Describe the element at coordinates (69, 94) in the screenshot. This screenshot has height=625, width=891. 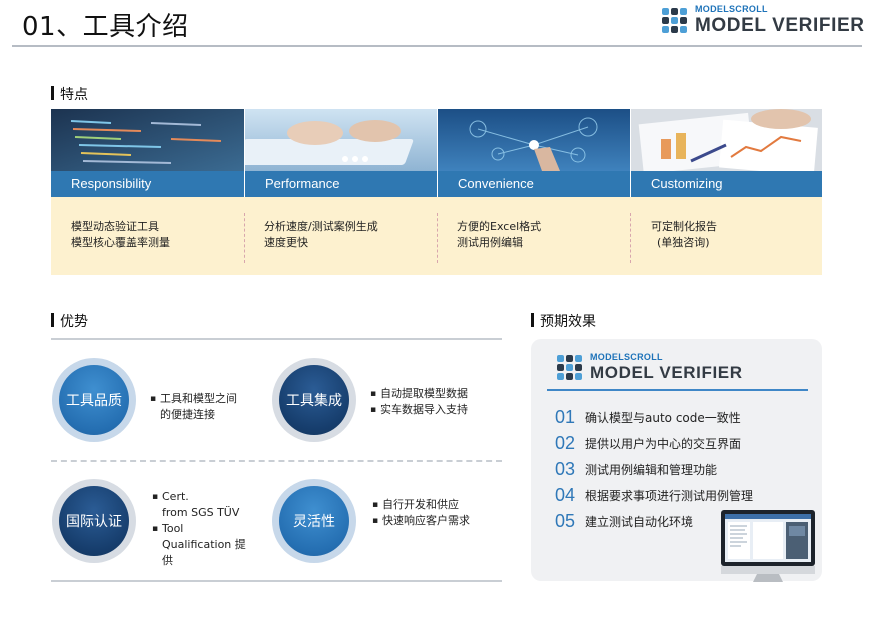
I see `features-label: 特点` at that location.